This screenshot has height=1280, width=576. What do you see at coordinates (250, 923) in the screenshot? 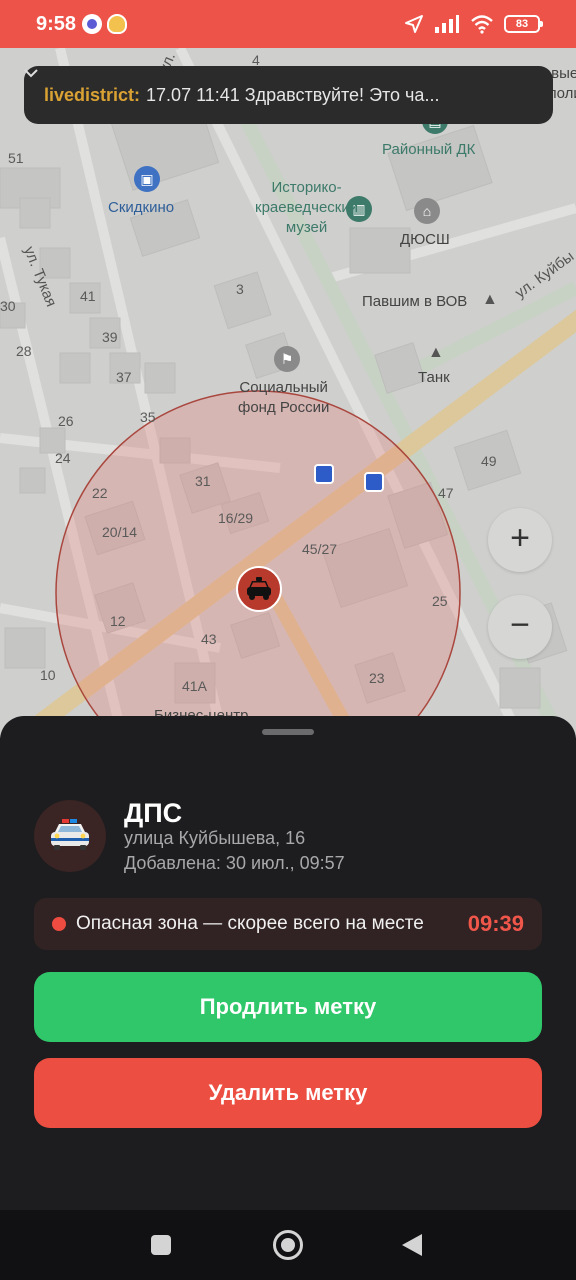
I see `danger-zone-text: Опасная зона — скорее всего на месте` at bounding box center [250, 923].